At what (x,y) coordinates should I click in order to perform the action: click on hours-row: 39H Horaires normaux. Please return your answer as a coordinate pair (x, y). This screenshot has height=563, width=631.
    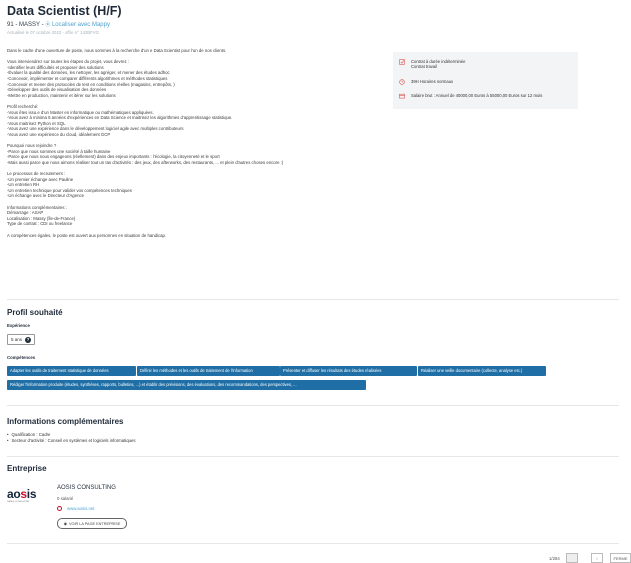
    Looking at the image, I should click on (426, 82).